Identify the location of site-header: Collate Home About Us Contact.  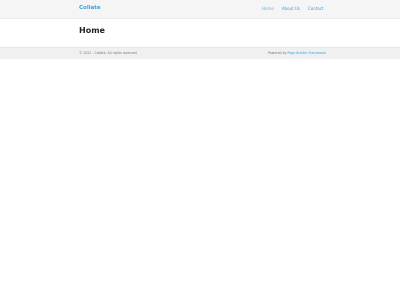
(200, 9).